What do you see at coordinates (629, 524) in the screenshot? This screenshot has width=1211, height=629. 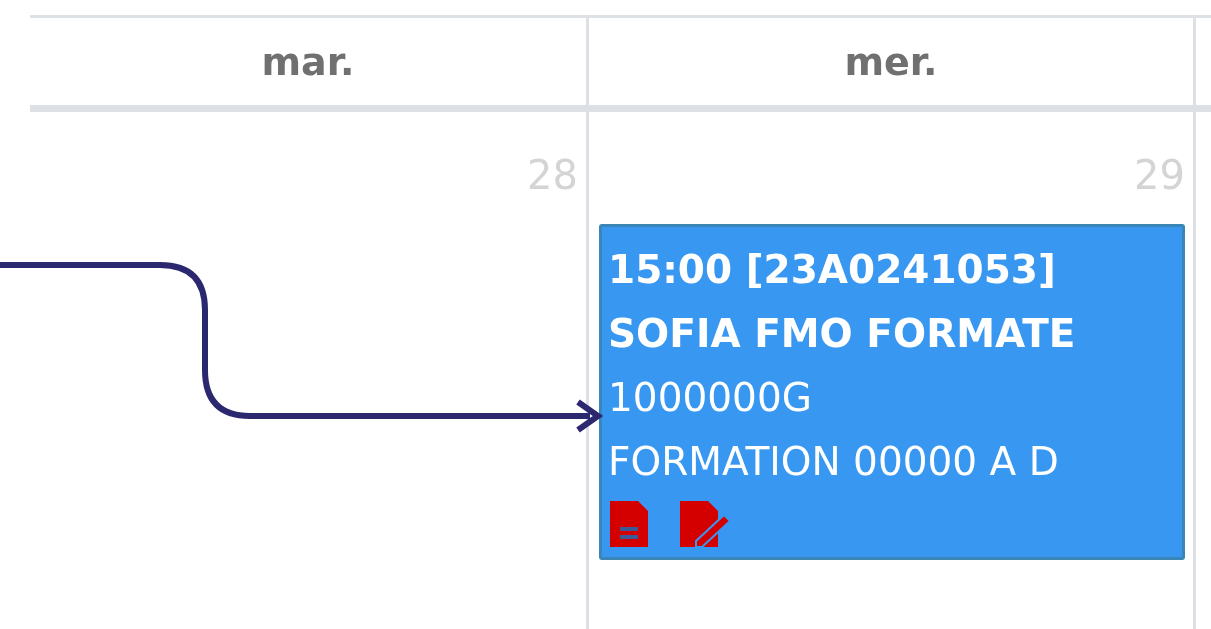 I see `document-icon` at bounding box center [629, 524].